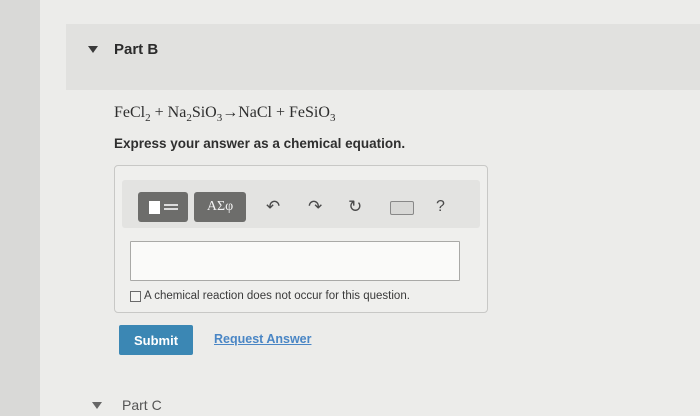 This screenshot has width=700, height=416. What do you see at coordinates (402, 208) in the screenshot?
I see `keyboard-icon` at bounding box center [402, 208].